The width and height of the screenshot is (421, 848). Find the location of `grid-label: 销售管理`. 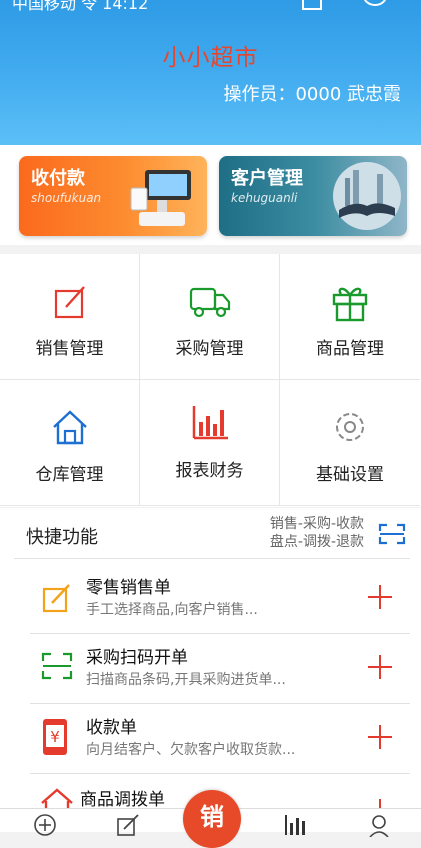

grid-label: 销售管理 is located at coordinates (69, 349).